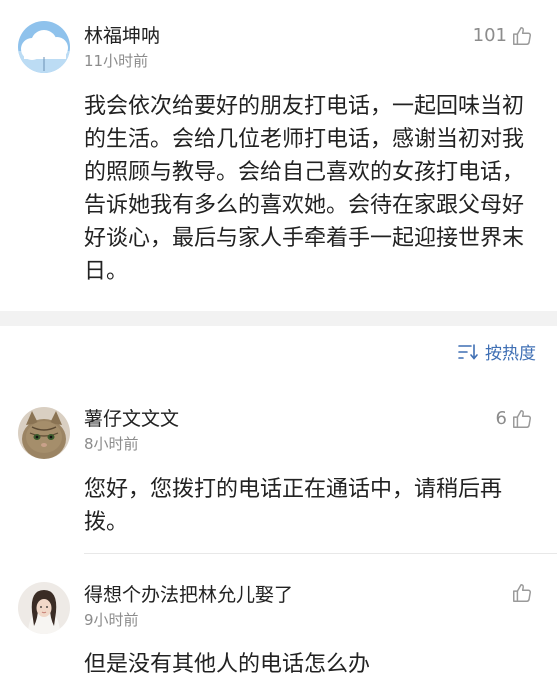 This screenshot has height=690, width=557. I want to click on timestamp: 11小时前, so click(116, 61).